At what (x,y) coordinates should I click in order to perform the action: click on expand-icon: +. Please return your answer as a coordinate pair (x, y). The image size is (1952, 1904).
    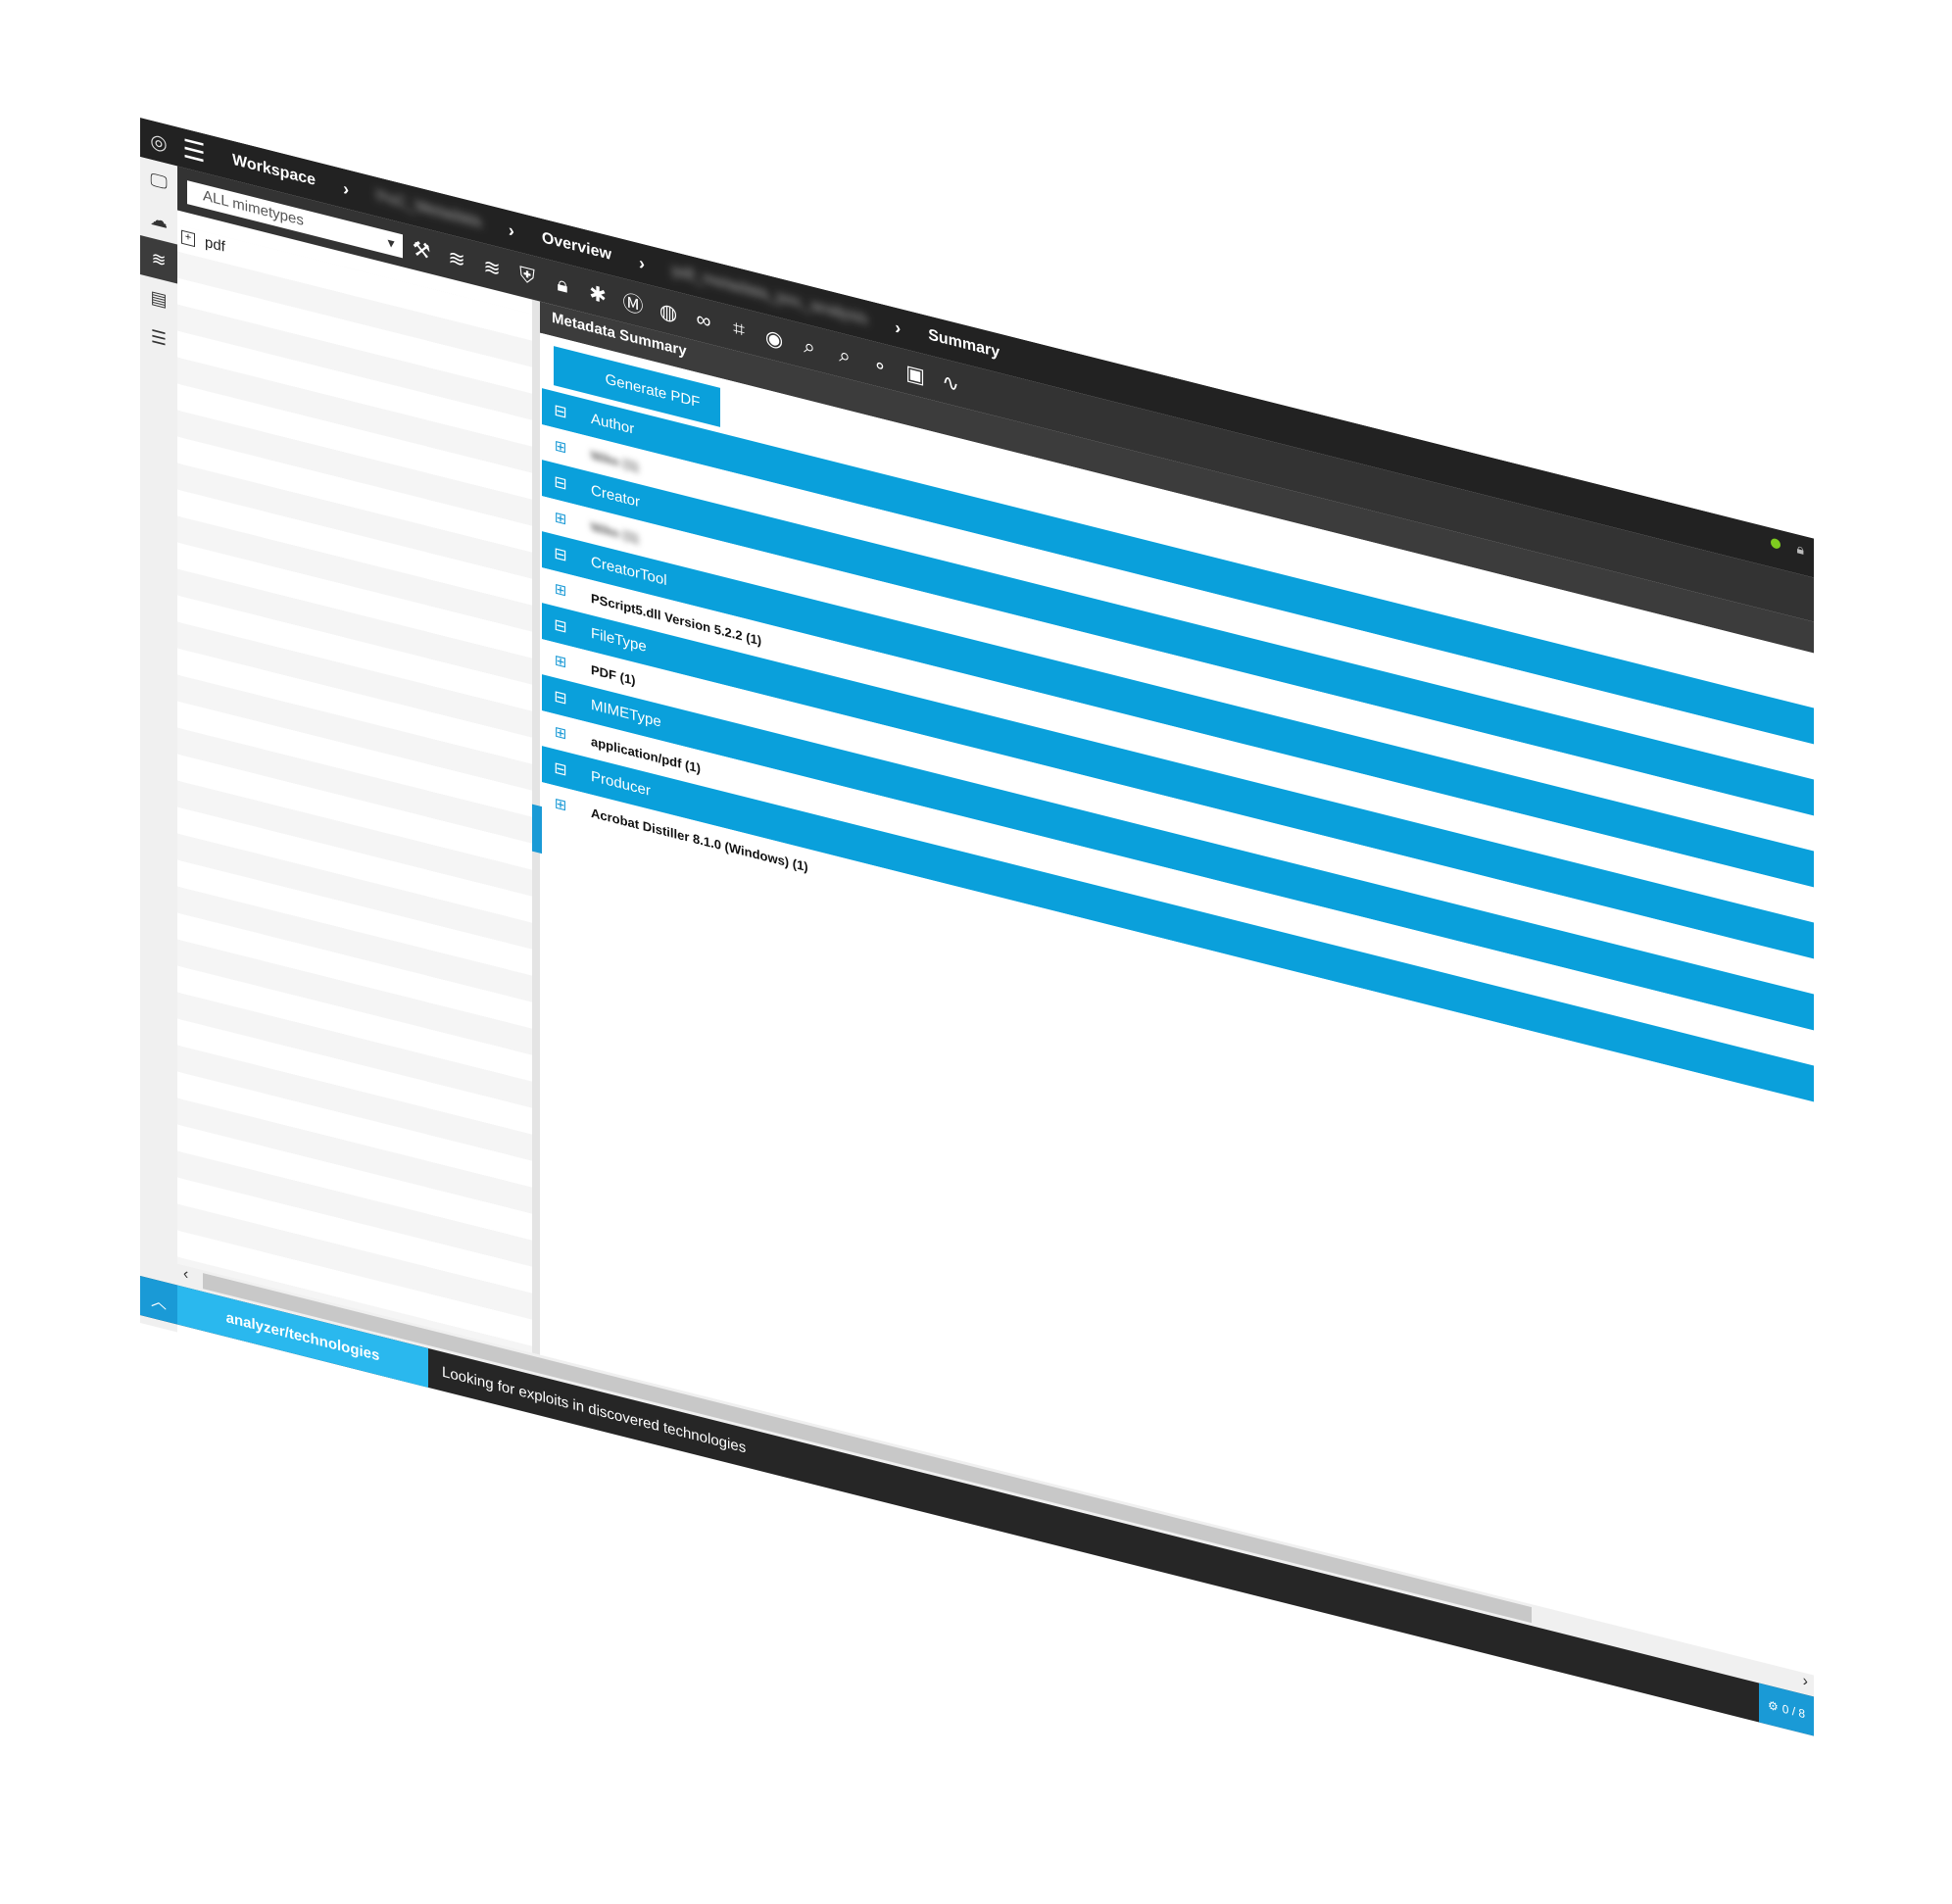
    Looking at the image, I should click on (188, 238).